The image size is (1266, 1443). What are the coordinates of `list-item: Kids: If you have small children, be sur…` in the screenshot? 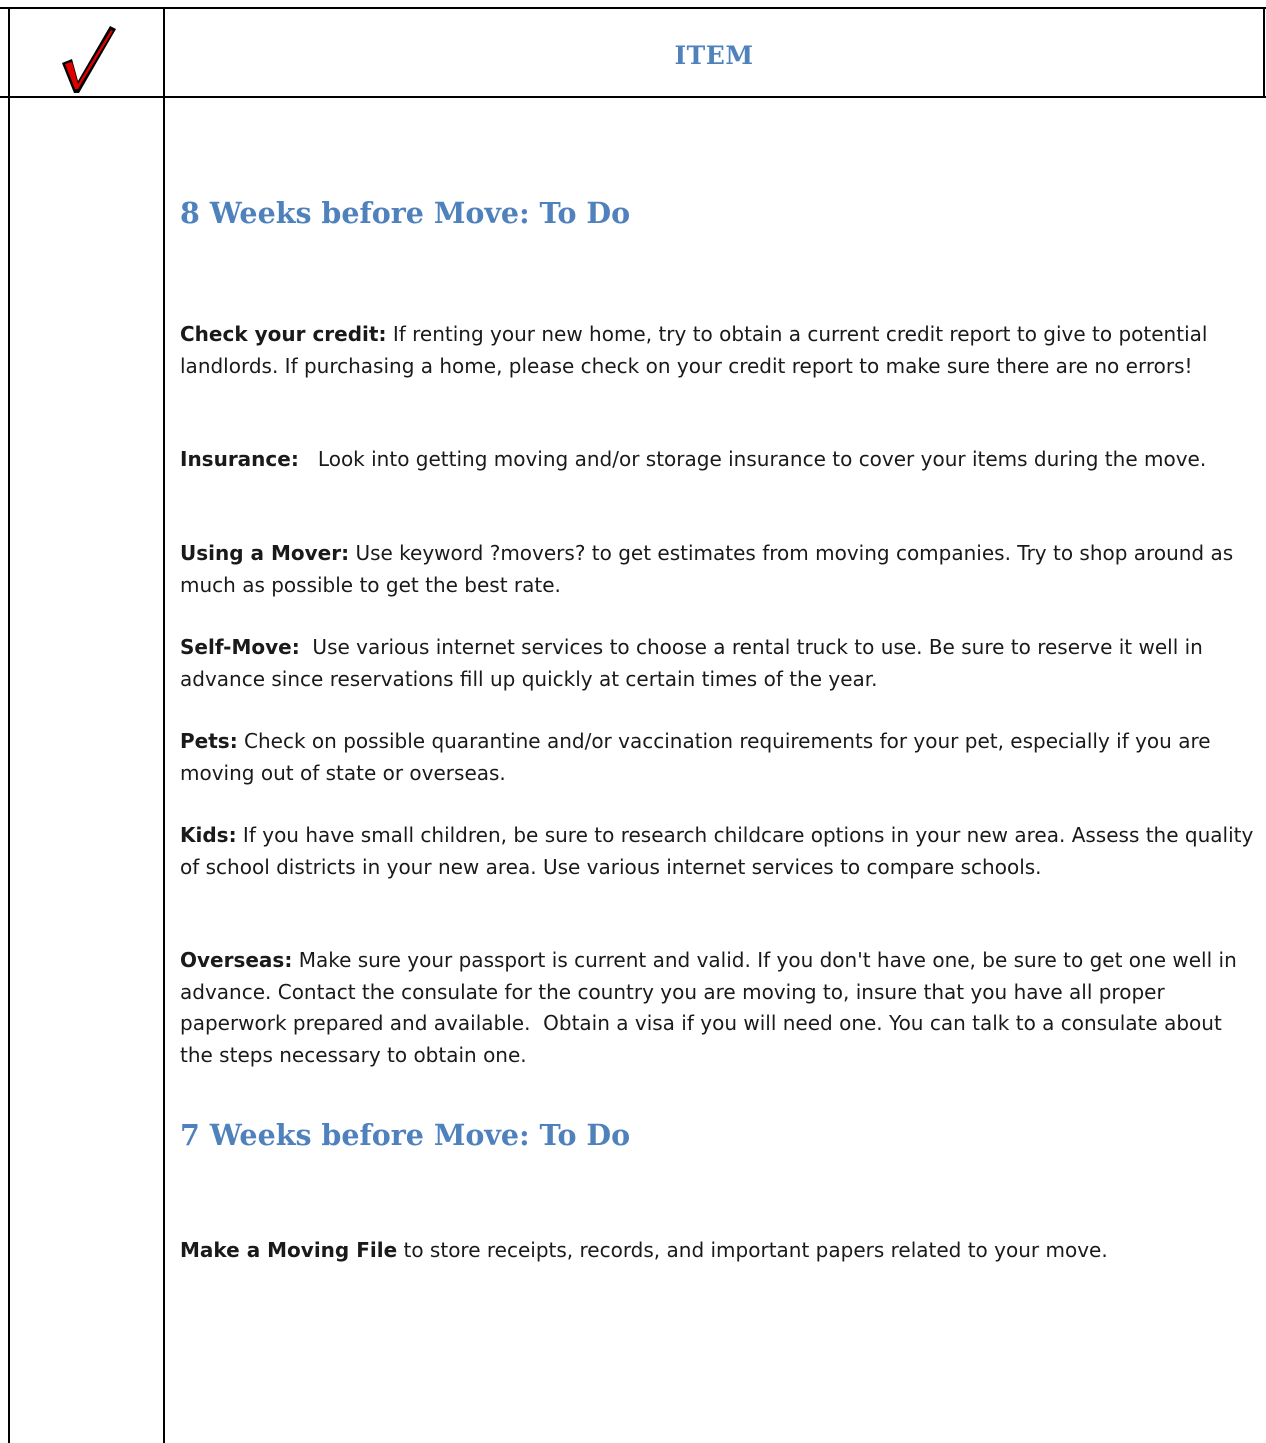 It's located at (717, 851).